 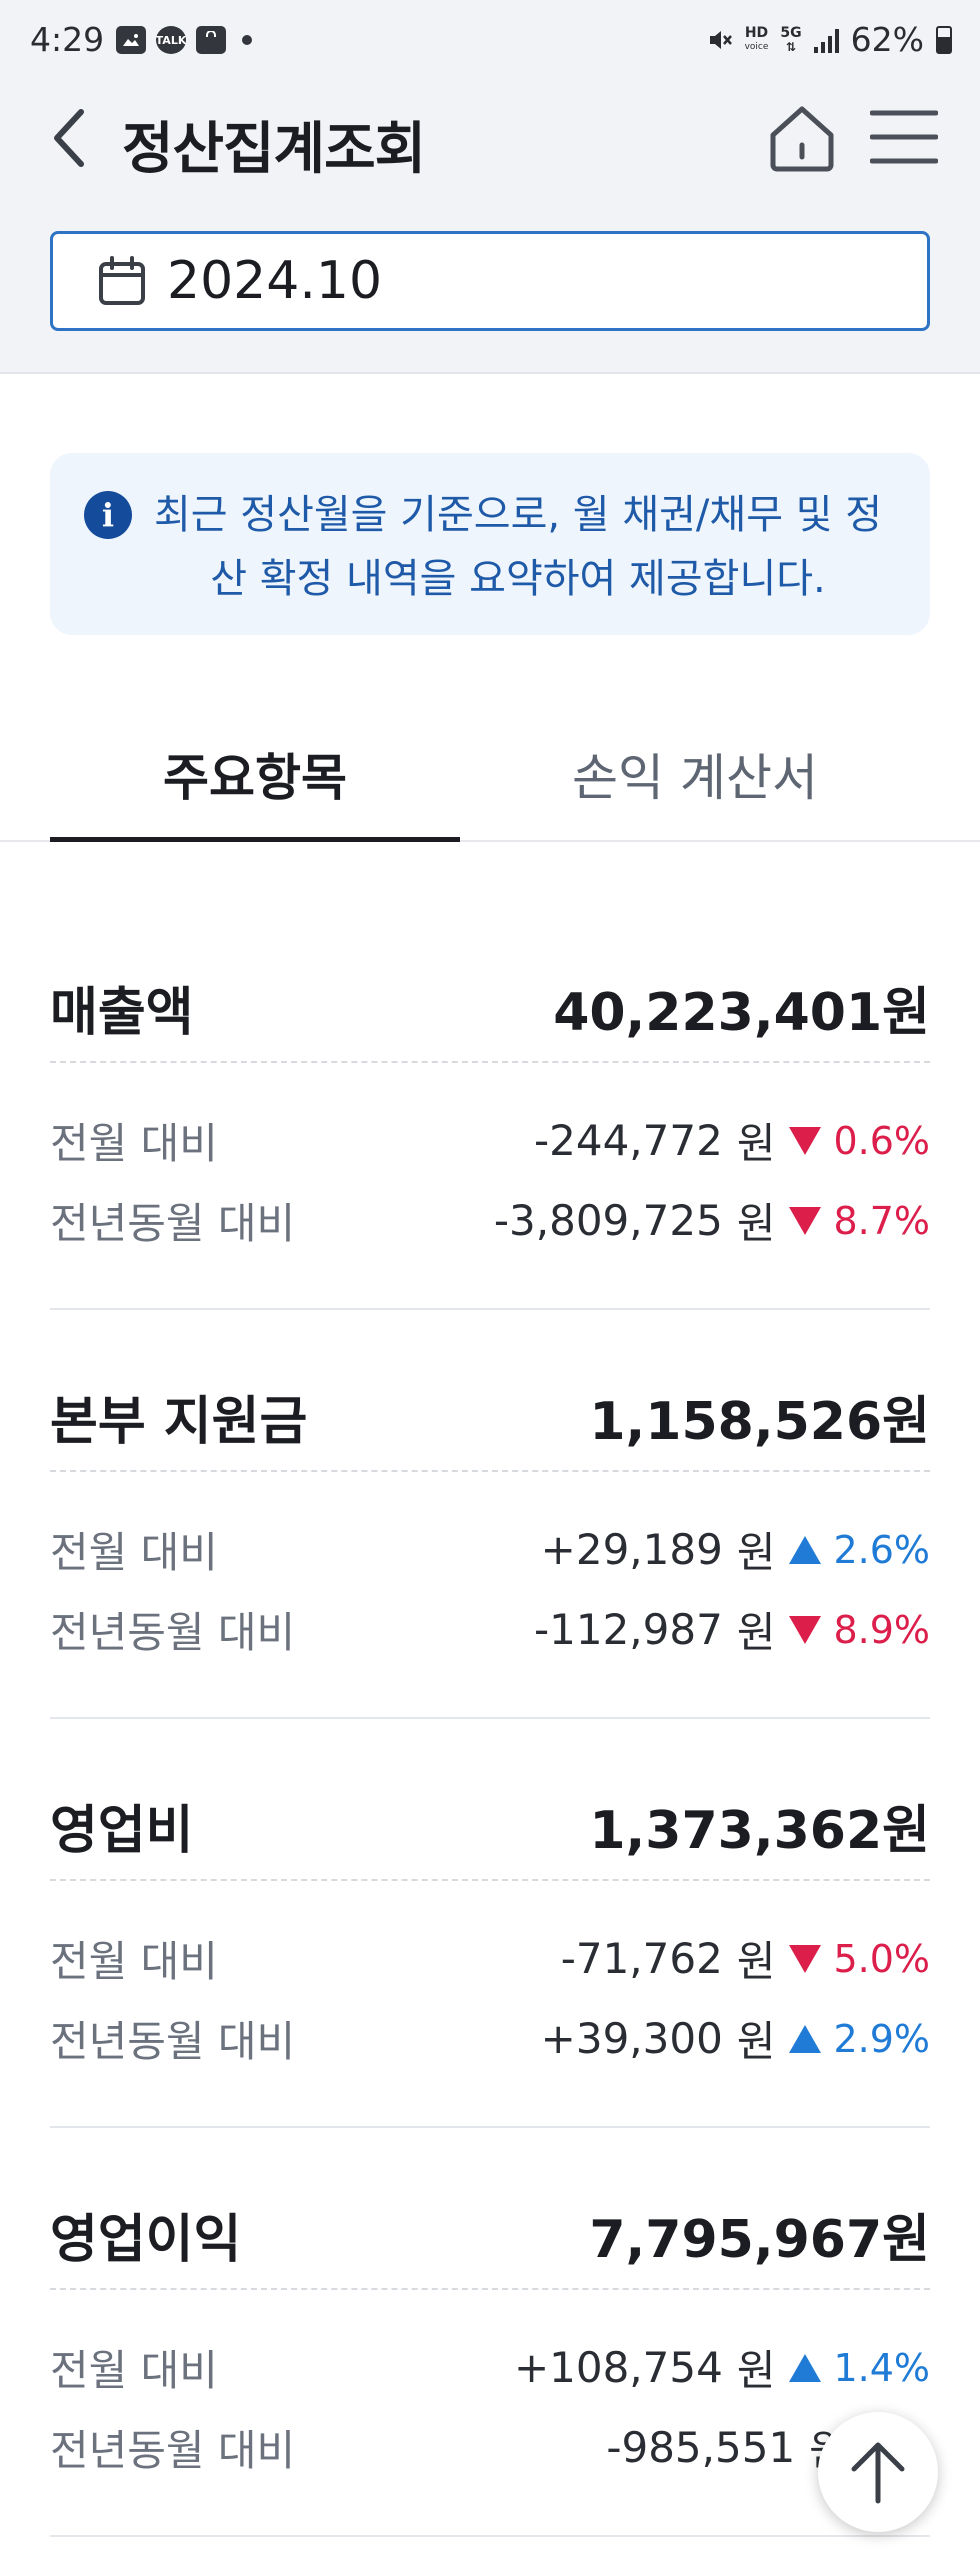 I want to click on comparison-row: 전년동월 대비 -985,551 원 1, so click(x=490, y=2446).